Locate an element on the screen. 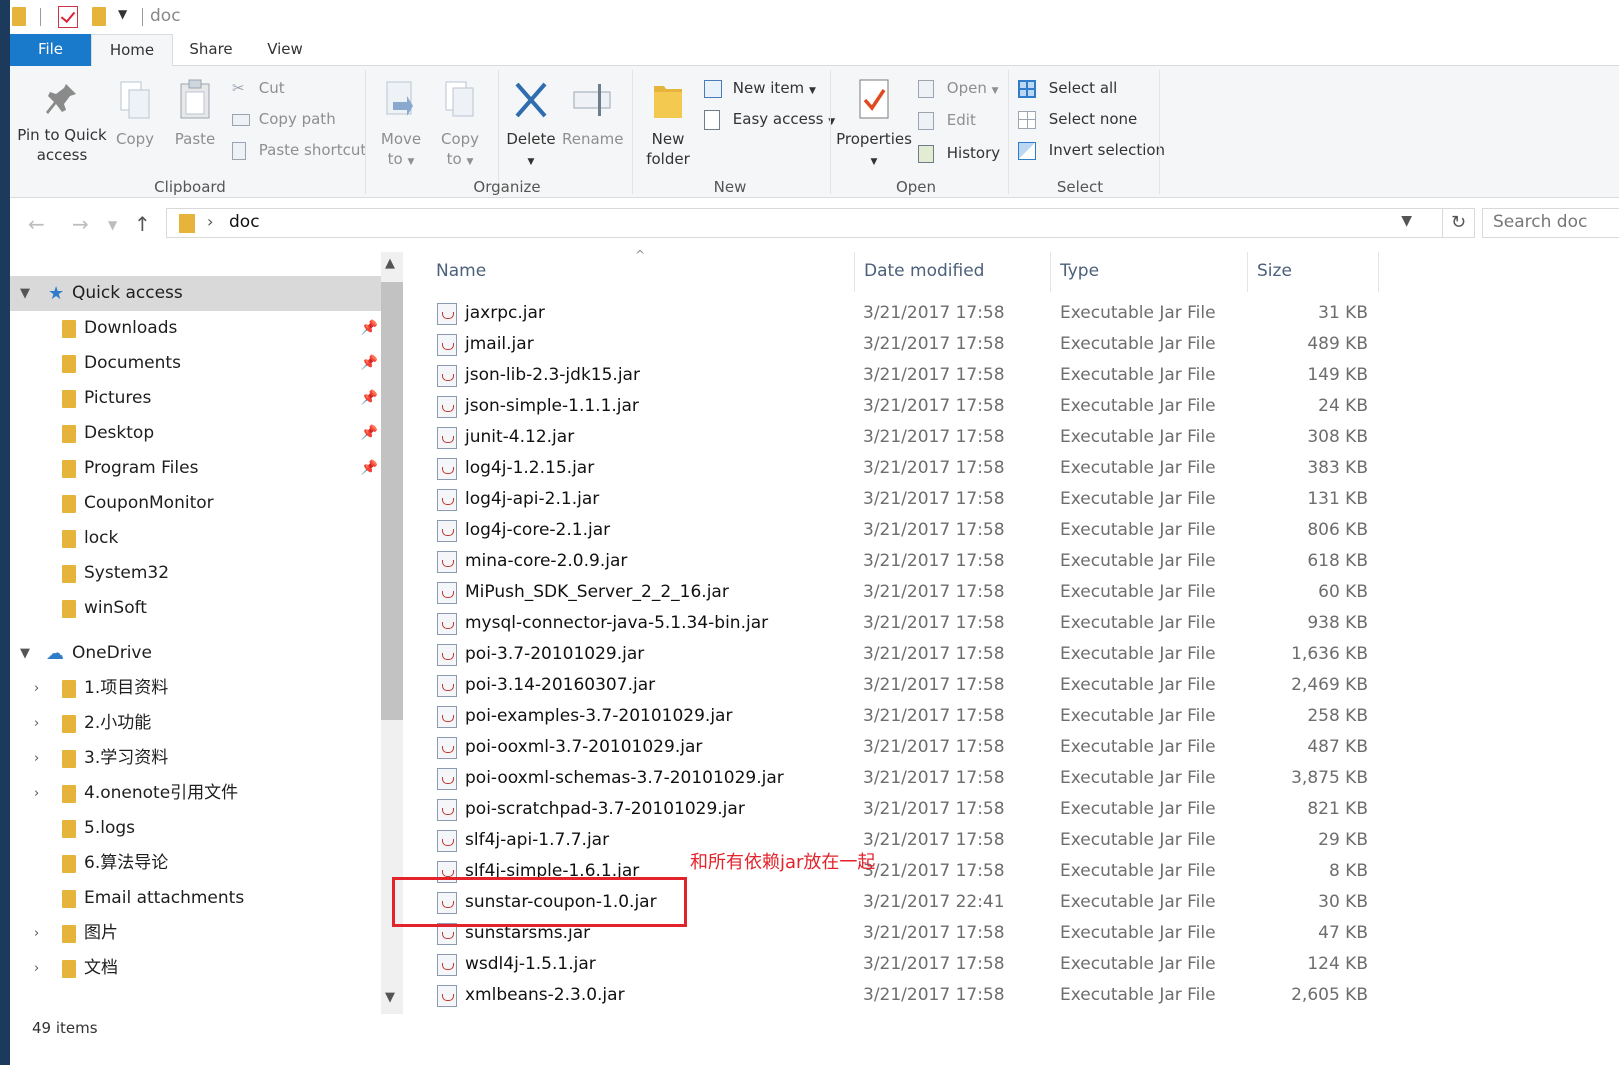  recent-locations-chevron-icon: ▼ is located at coordinates (112, 225).